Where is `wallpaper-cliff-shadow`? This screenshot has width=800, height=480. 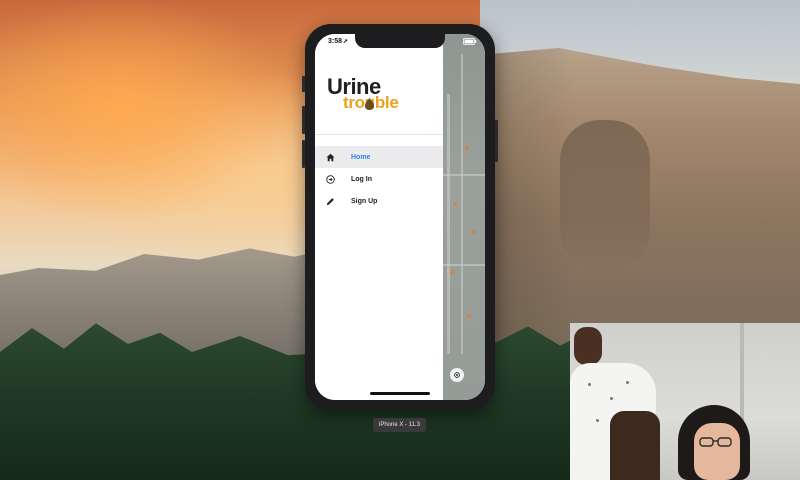 wallpaper-cliff-shadow is located at coordinates (605, 195).